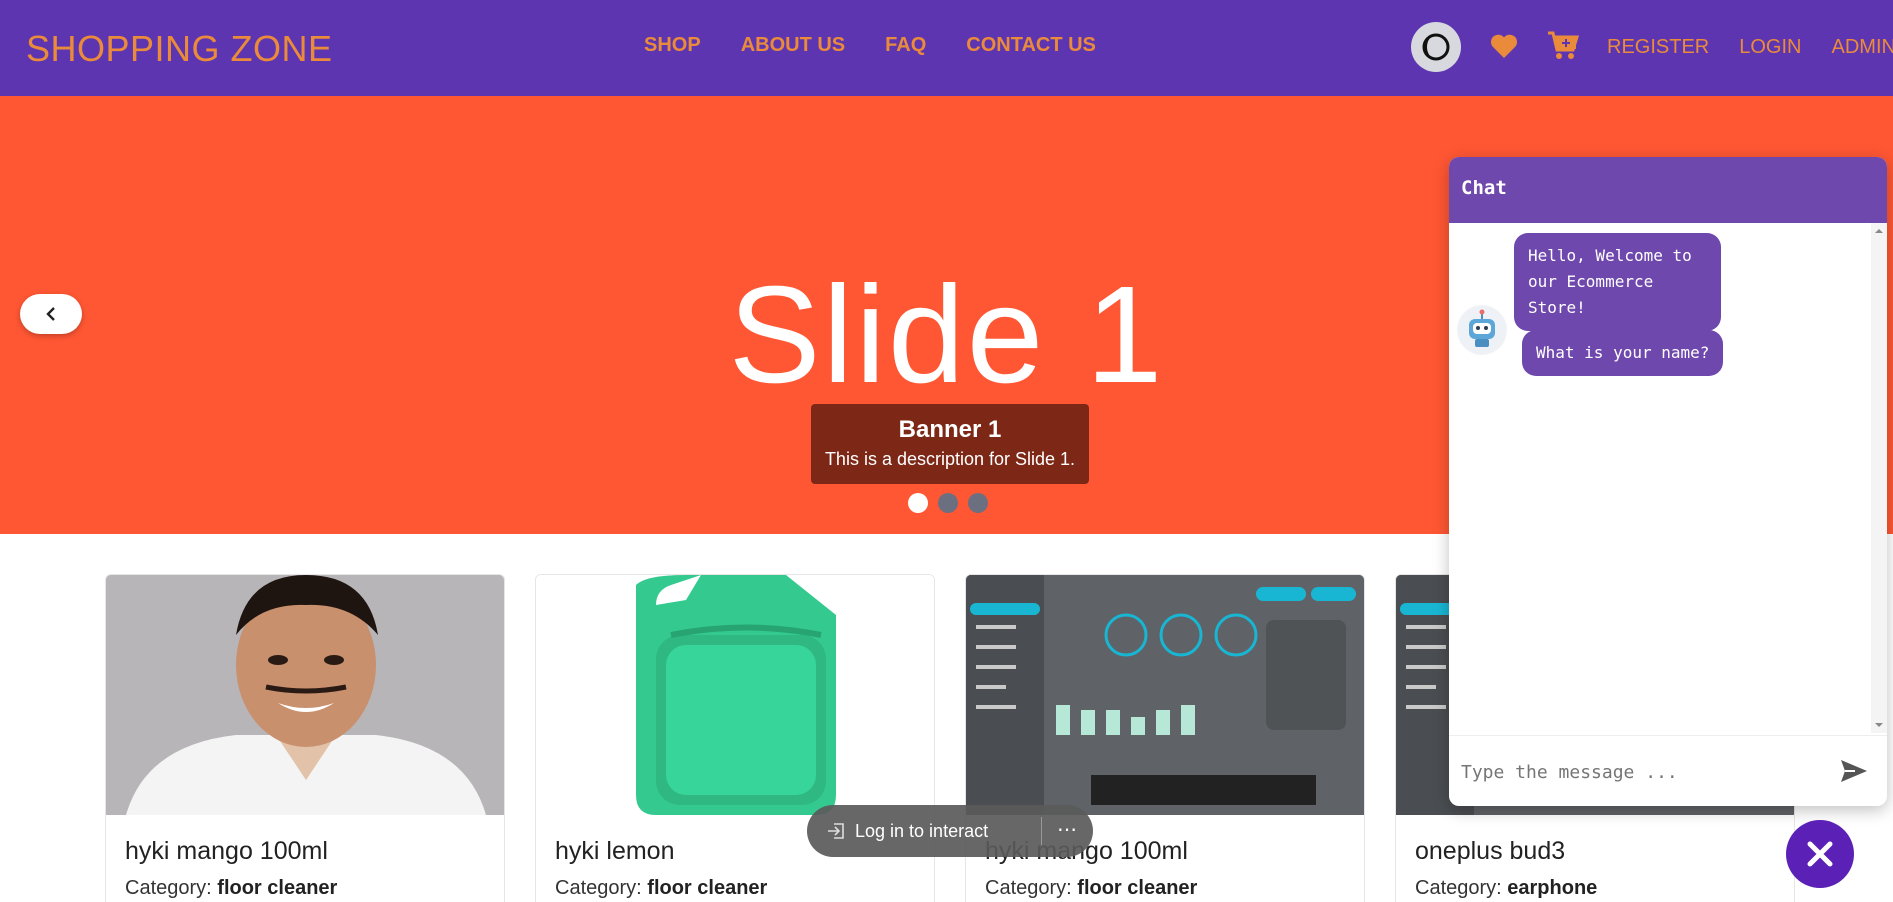 The height and width of the screenshot is (902, 1893). I want to click on login-link: LOGIN, so click(1770, 47).